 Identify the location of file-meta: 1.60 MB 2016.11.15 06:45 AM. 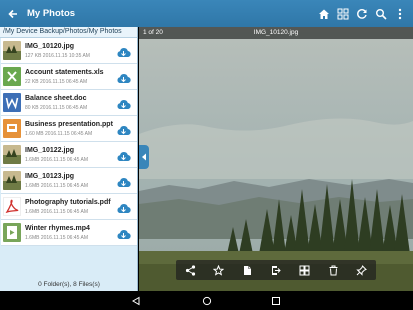
(59, 134).